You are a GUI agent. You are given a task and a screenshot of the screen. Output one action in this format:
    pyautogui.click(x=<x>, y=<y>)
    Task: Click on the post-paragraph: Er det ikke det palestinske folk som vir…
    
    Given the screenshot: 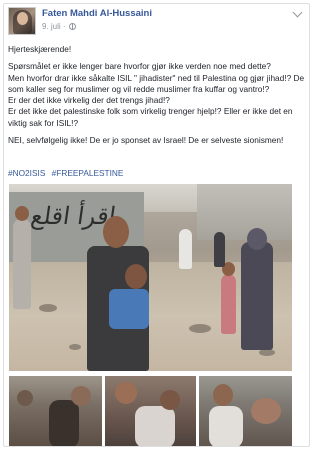 What is the action you would take?
    pyautogui.click(x=150, y=117)
    